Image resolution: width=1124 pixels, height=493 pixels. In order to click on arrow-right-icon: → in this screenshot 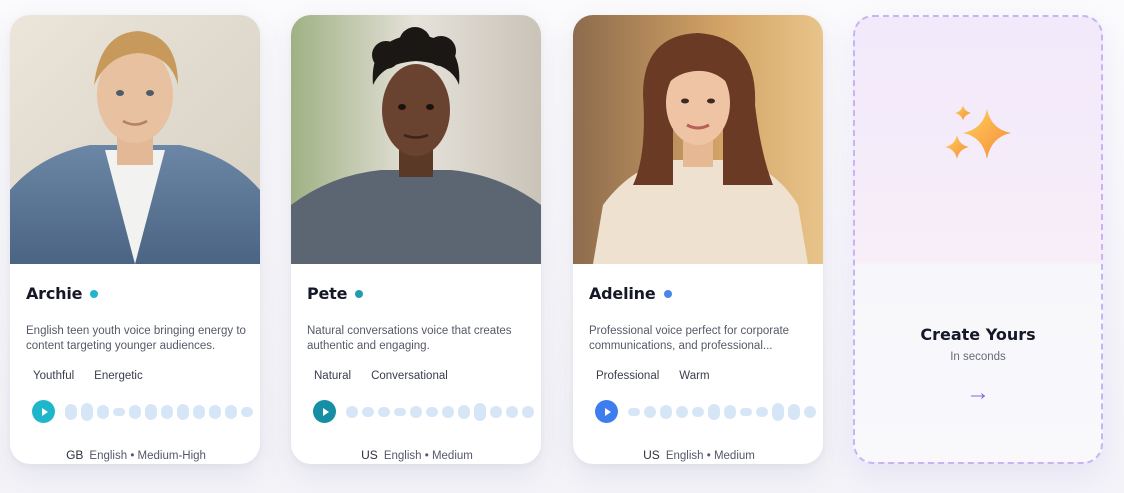, I will do `click(978, 393)`.